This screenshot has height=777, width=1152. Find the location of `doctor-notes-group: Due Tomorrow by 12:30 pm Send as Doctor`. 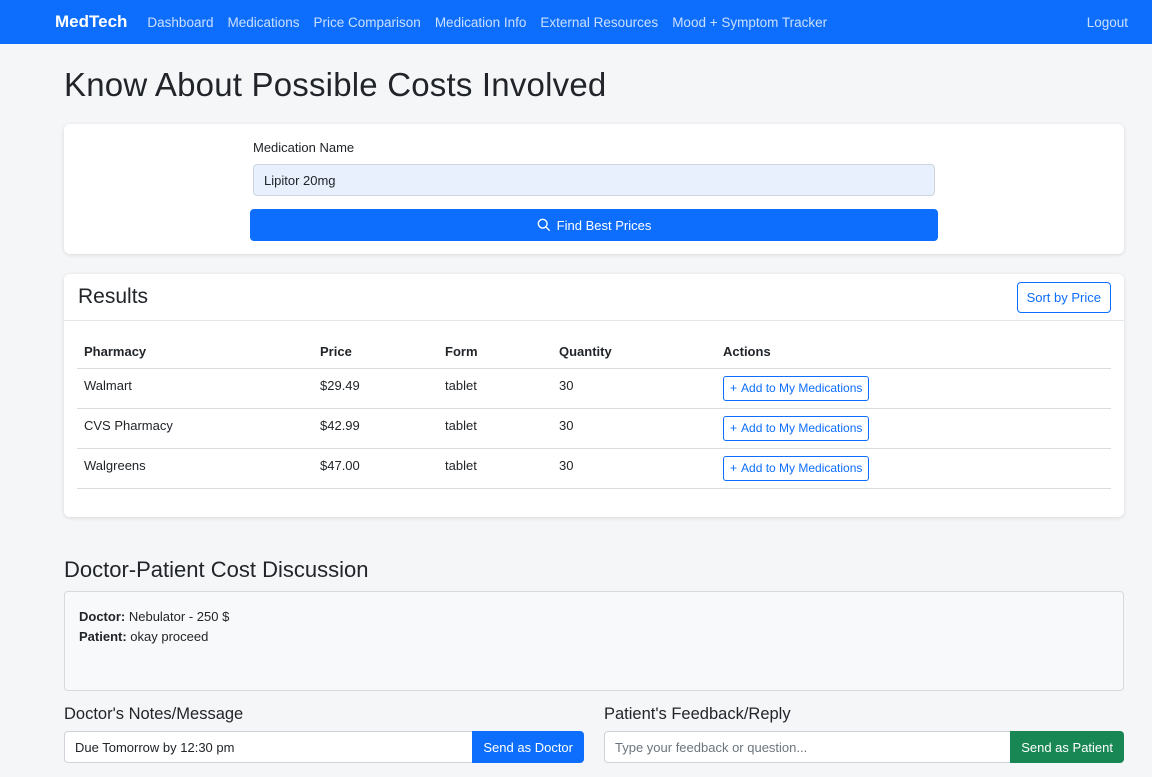

doctor-notes-group: Due Tomorrow by 12:30 pm Send as Doctor is located at coordinates (324, 747).